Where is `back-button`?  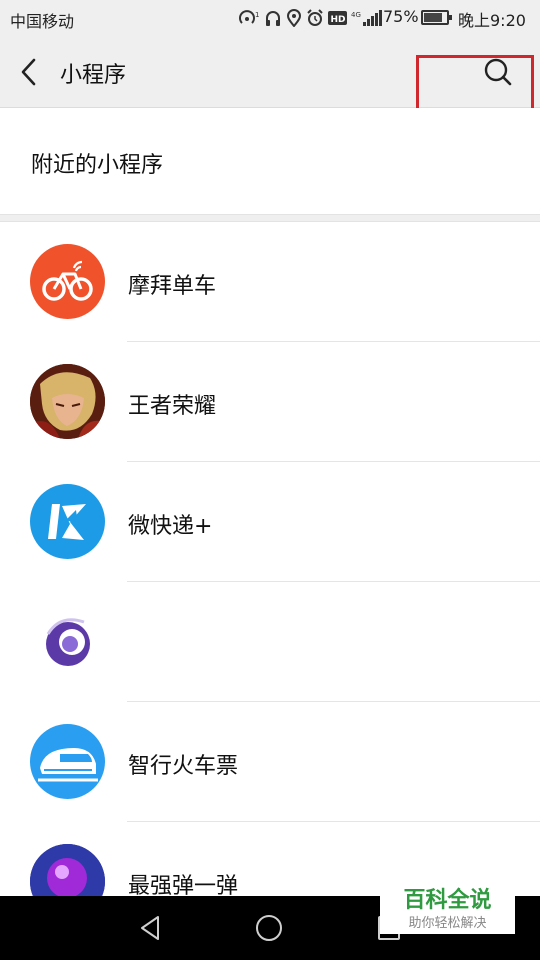 back-button is located at coordinates (30, 72).